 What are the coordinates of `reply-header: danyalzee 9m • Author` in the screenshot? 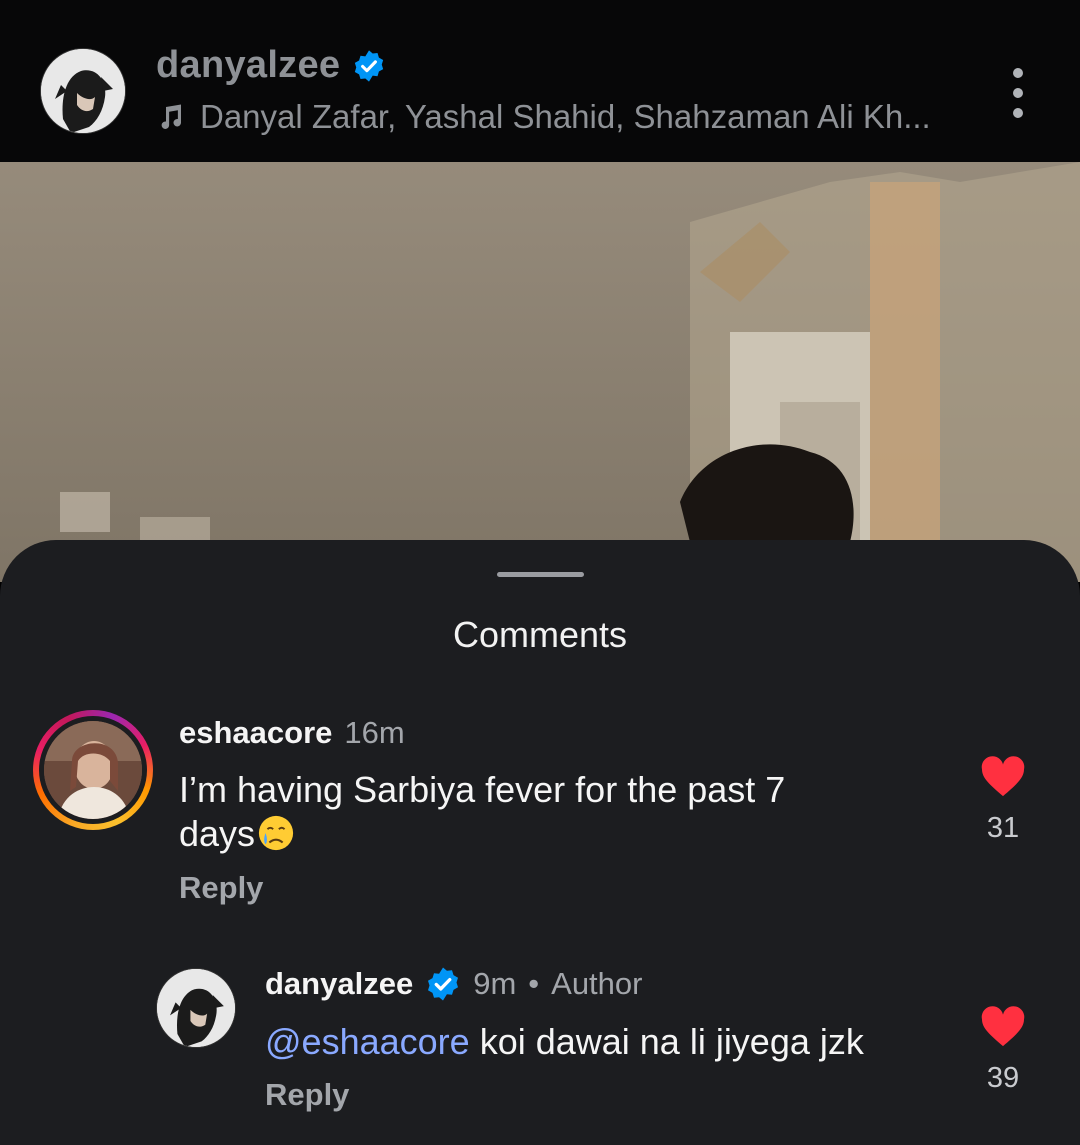 It's located at (453, 984).